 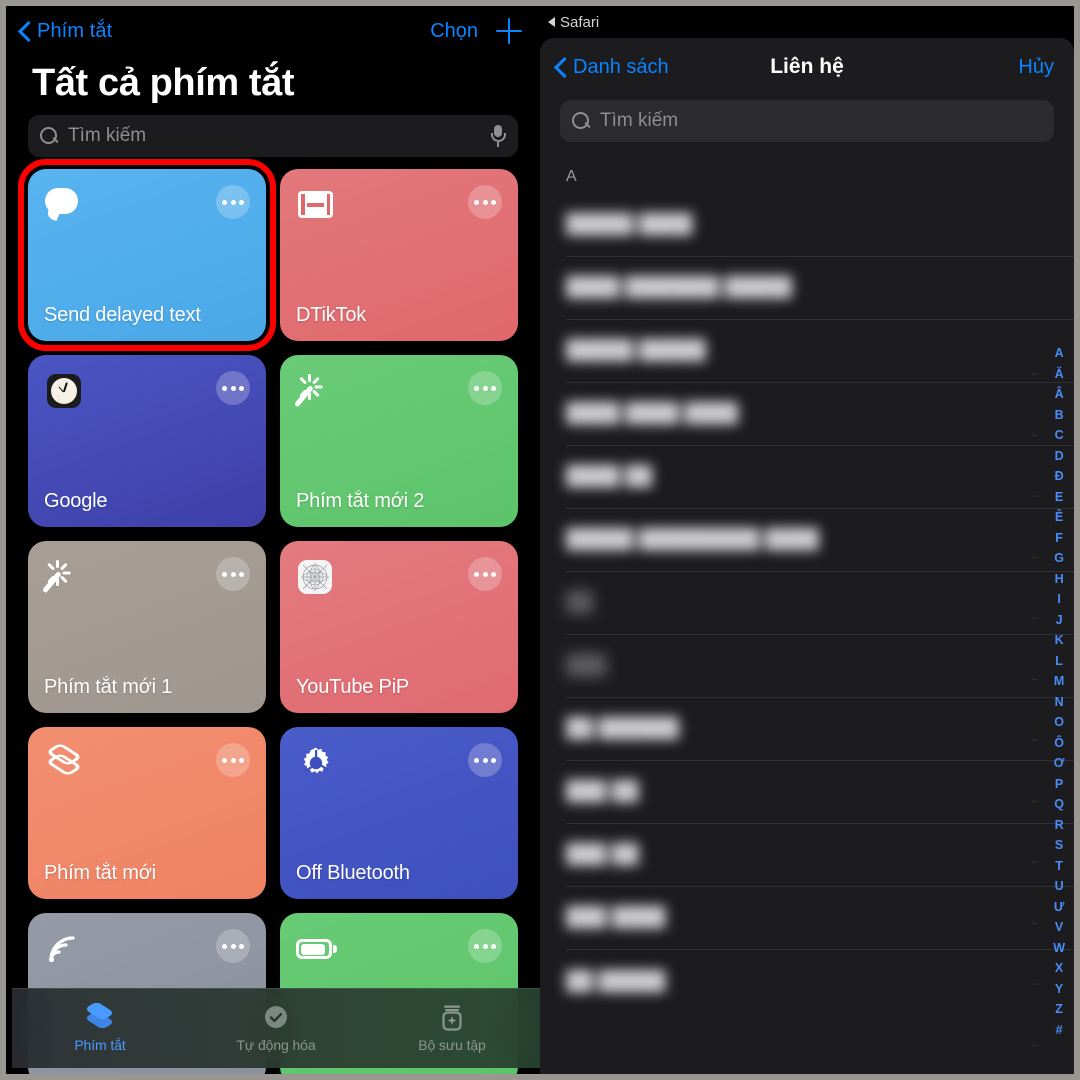 I want to click on shortcut-tile-wrapper: Off Bluetooth, so click(x=399, y=813).